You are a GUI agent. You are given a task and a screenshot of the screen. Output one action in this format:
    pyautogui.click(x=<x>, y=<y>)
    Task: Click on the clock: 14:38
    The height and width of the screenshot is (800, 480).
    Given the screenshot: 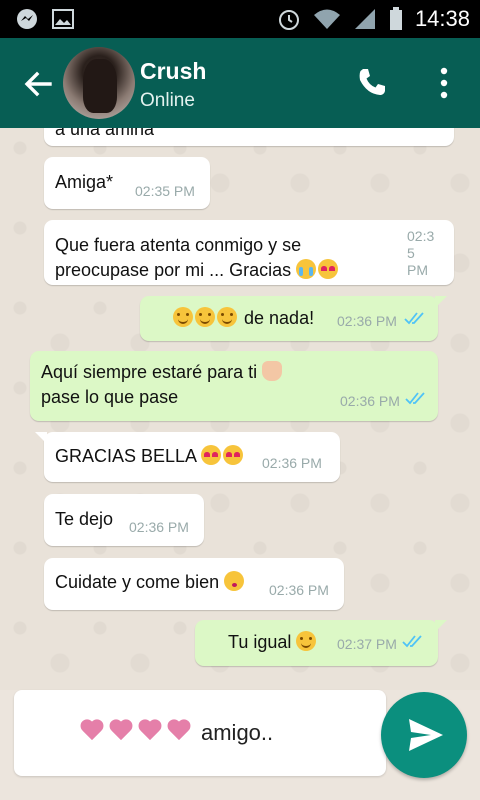 What is the action you would take?
    pyautogui.click(x=442, y=18)
    